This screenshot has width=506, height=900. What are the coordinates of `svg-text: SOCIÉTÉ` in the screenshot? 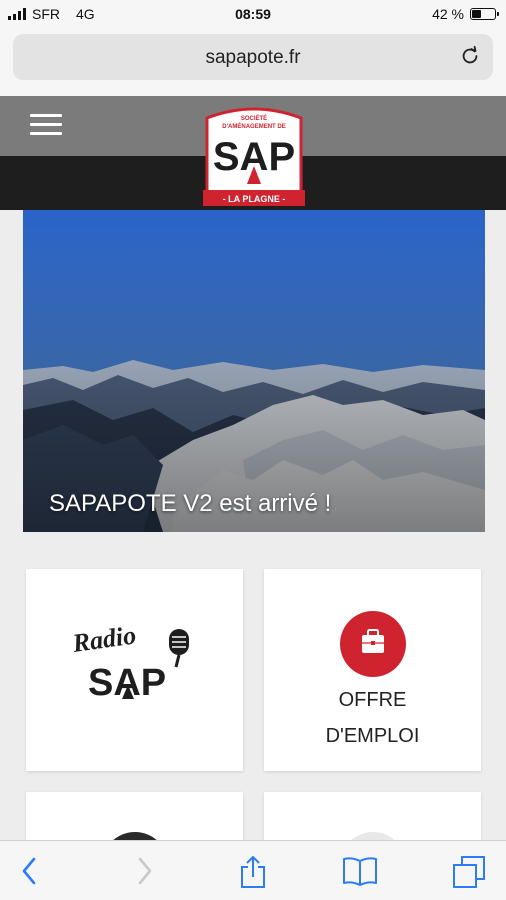 It's located at (254, 118).